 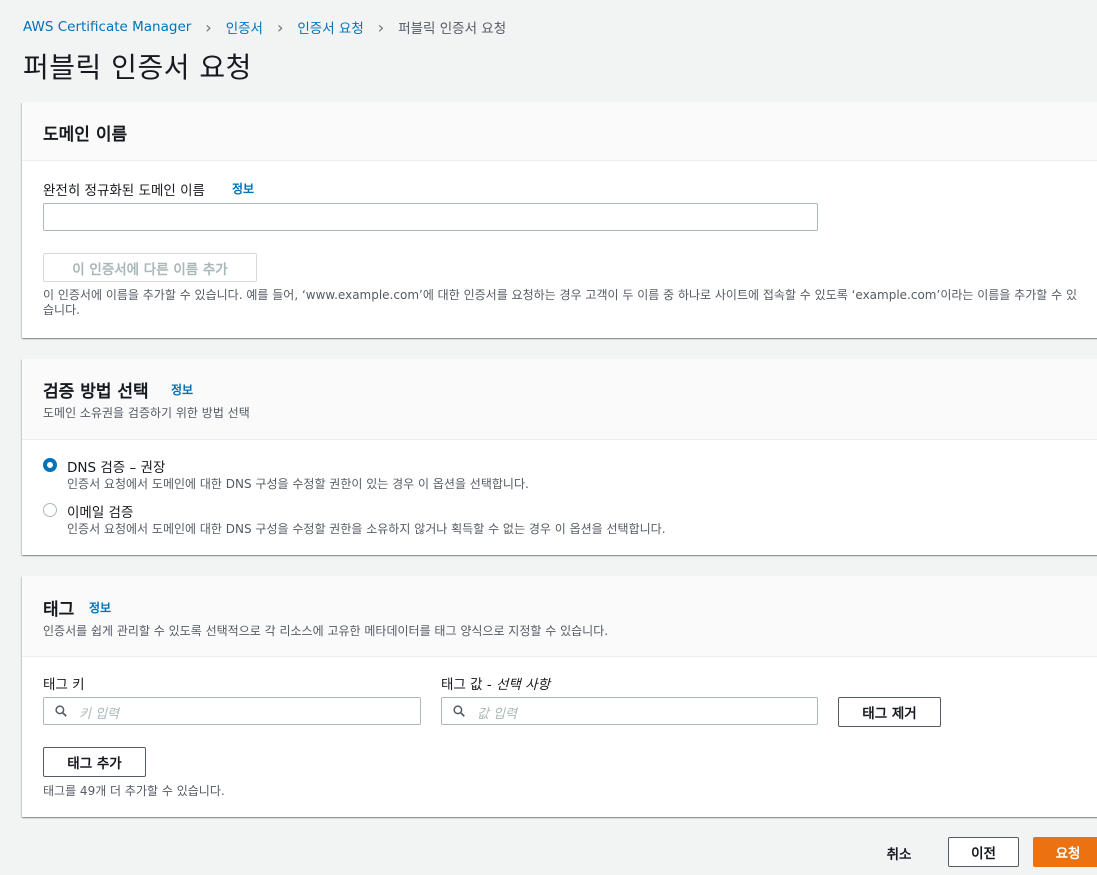 What do you see at coordinates (64, 685) in the screenshot?
I see `tag-key-label: 태그 키` at bounding box center [64, 685].